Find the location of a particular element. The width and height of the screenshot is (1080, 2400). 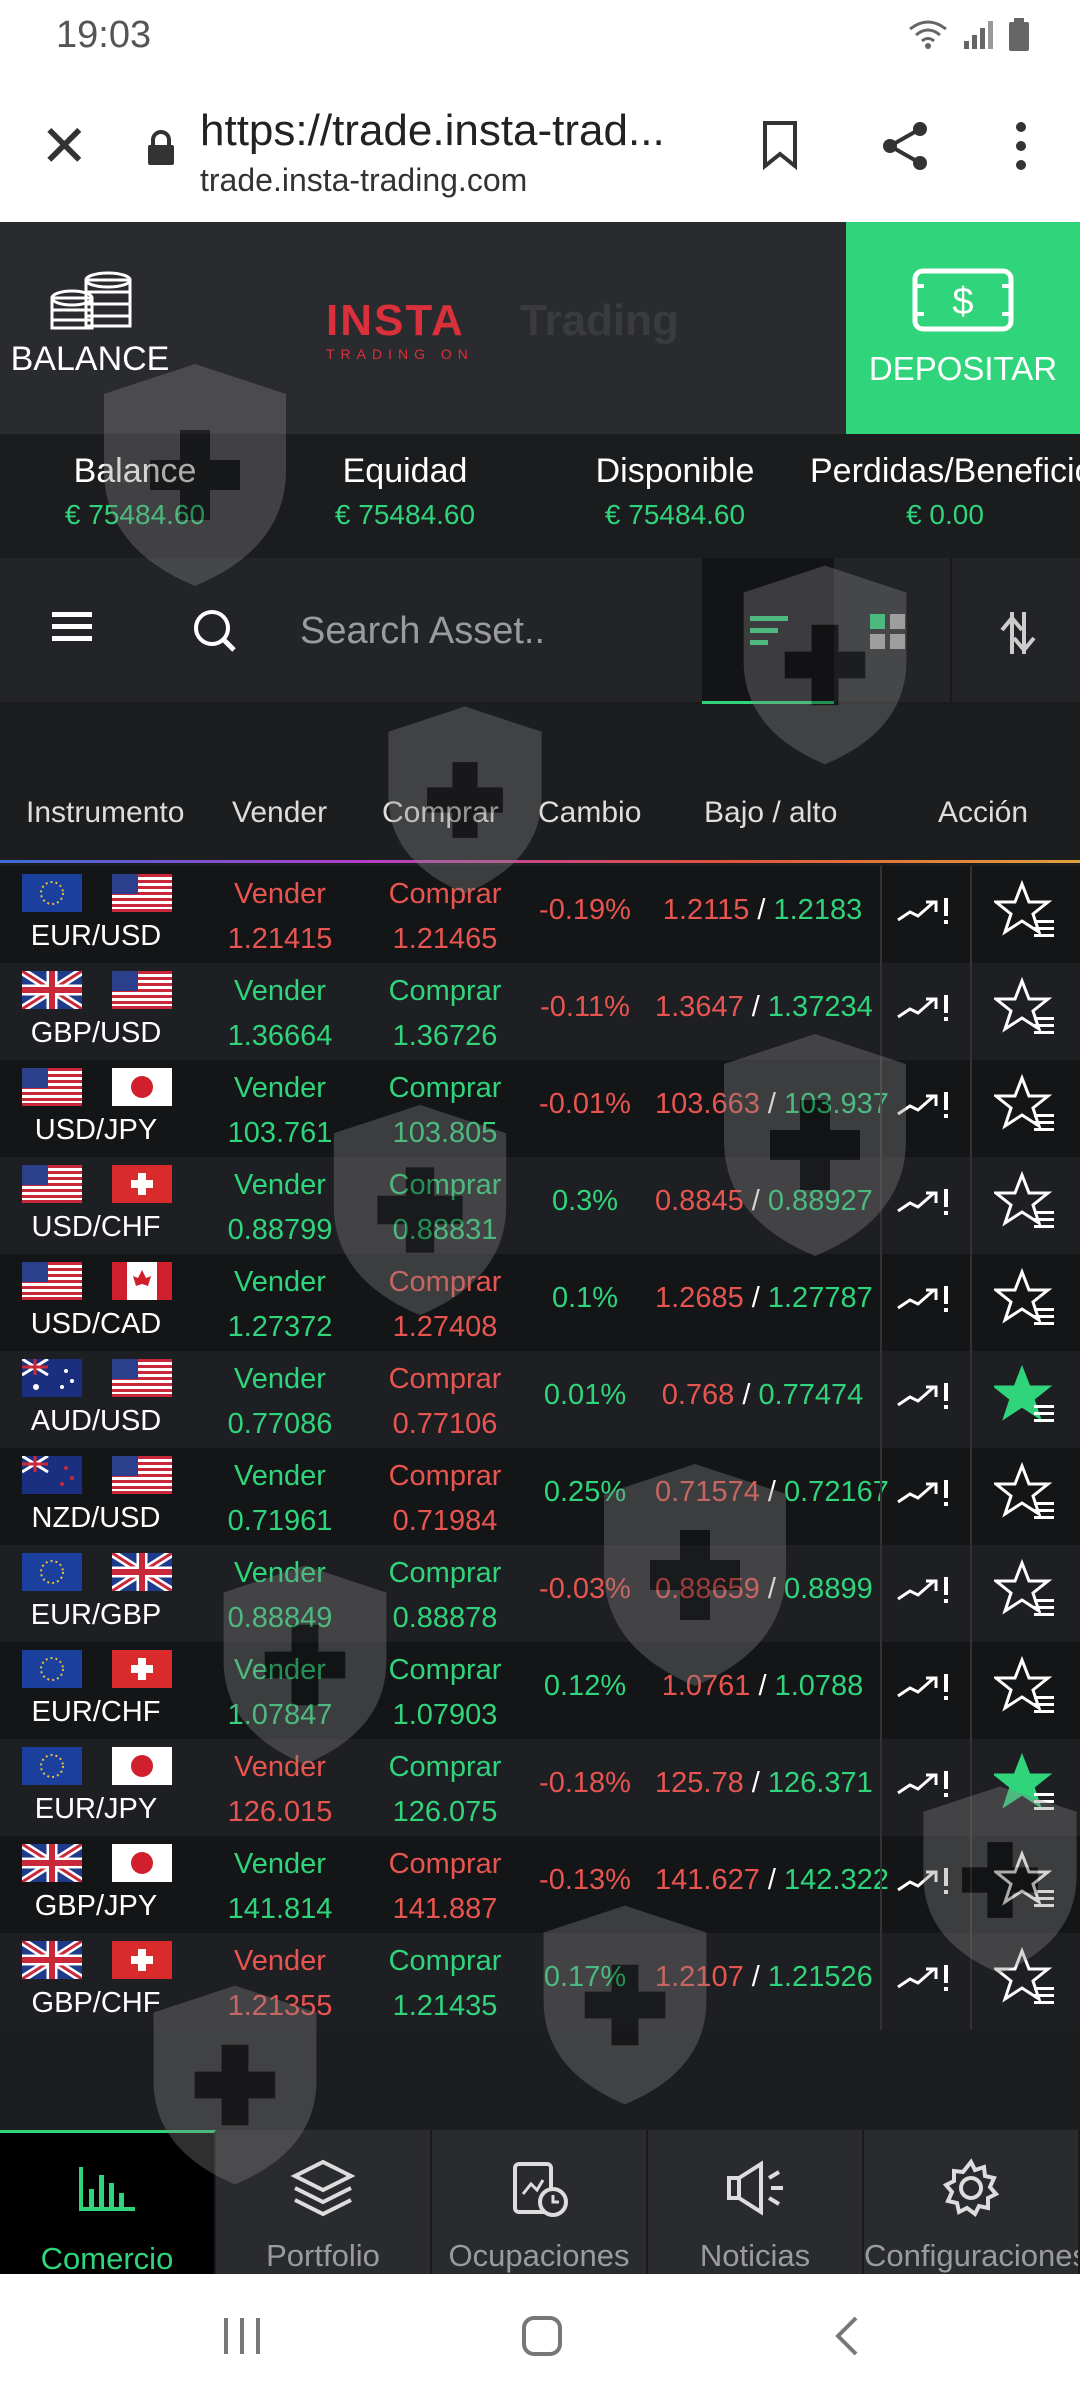

buy-button: Comprar 0.88831 is located at coordinates (445, 1208).